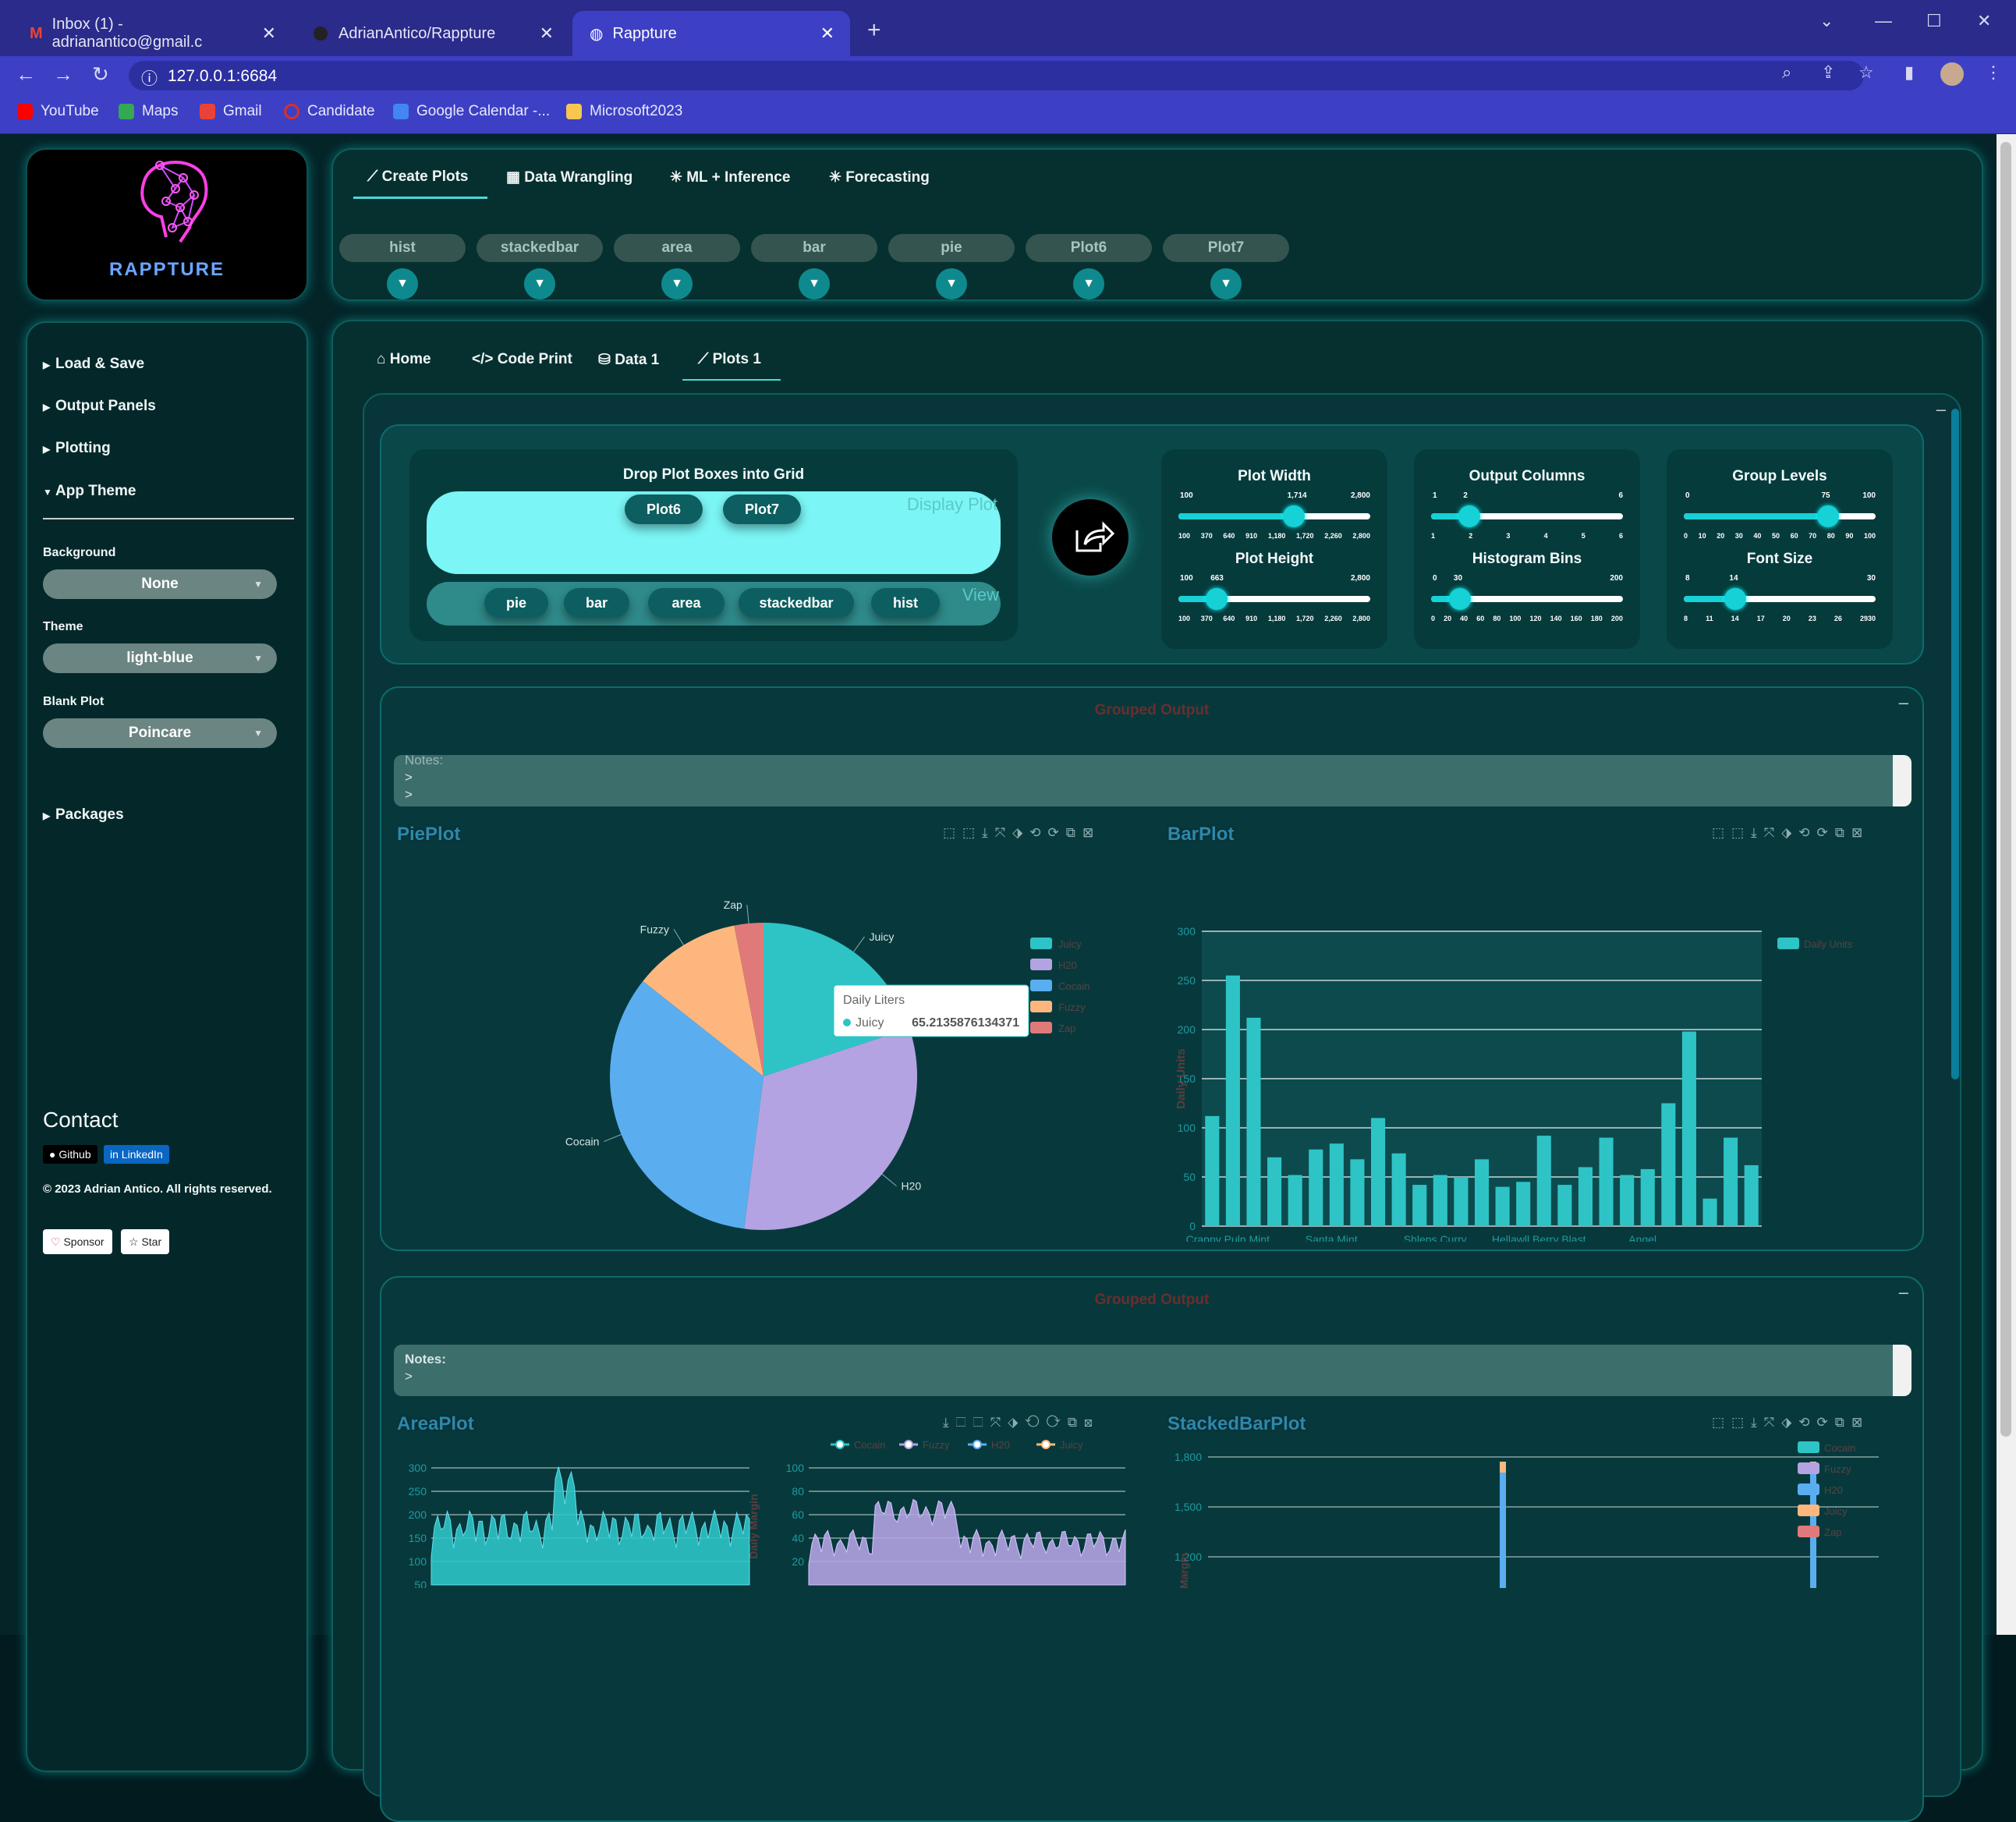 This screenshot has height=1822, width=2016. Describe the element at coordinates (1274, 599) in the screenshot. I see `plot-height-slider` at that location.